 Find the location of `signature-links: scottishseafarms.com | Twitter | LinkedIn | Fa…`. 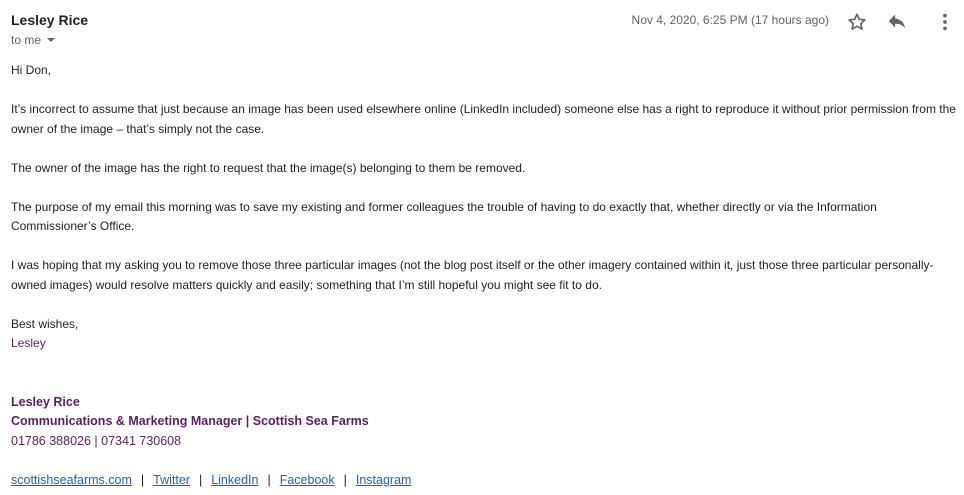

signature-links: scottishseafarms.com | Twitter | LinkedIn | Fa… is located at coordinates (483, 481).